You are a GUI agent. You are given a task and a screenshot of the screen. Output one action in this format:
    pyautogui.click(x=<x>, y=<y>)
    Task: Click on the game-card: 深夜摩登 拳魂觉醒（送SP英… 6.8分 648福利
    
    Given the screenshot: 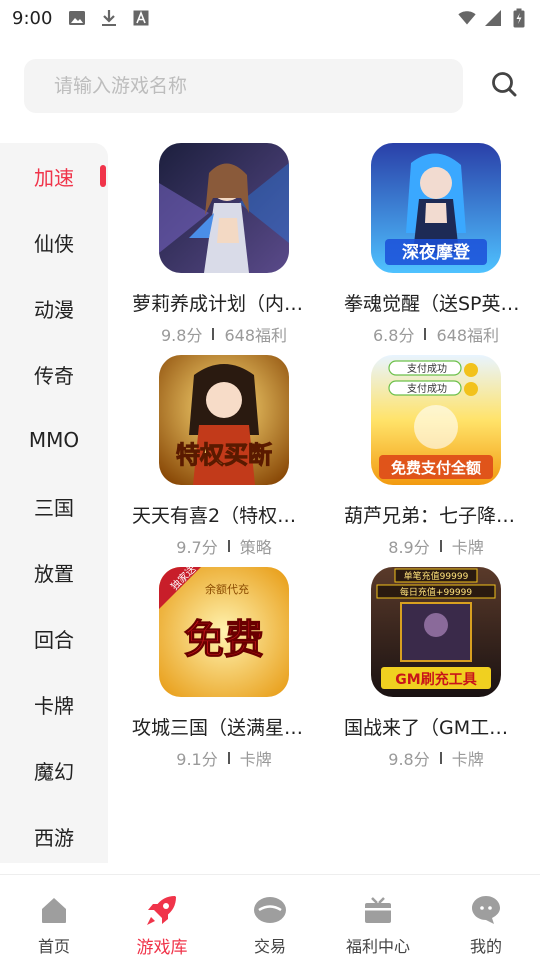 What is the action you would take?
    pyautogui.click(x=436, y=249)
    